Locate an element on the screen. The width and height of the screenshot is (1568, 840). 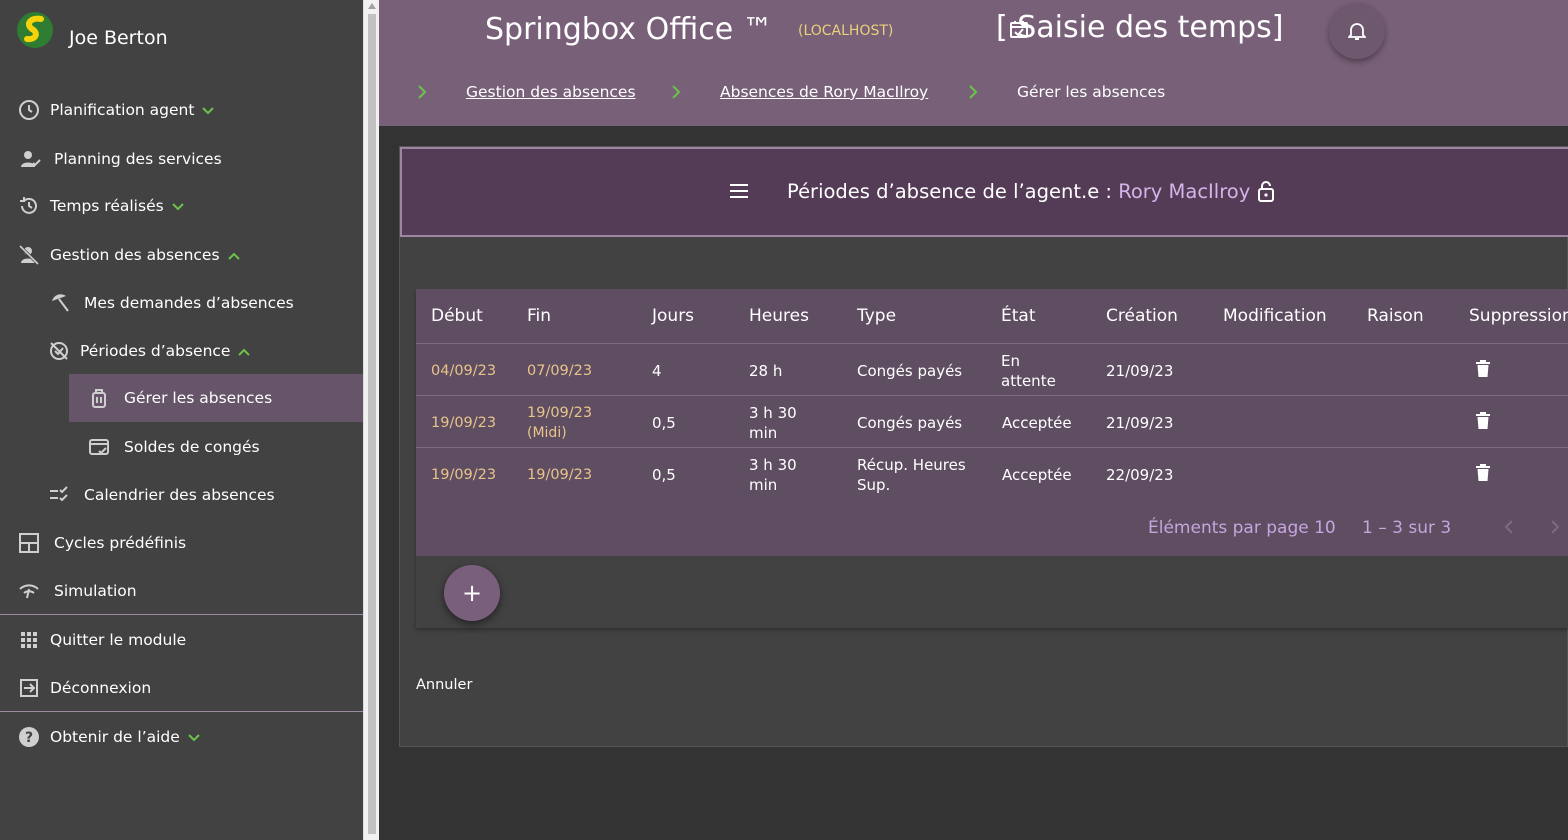
column-header: Création is located at coordinates (1142, 316).